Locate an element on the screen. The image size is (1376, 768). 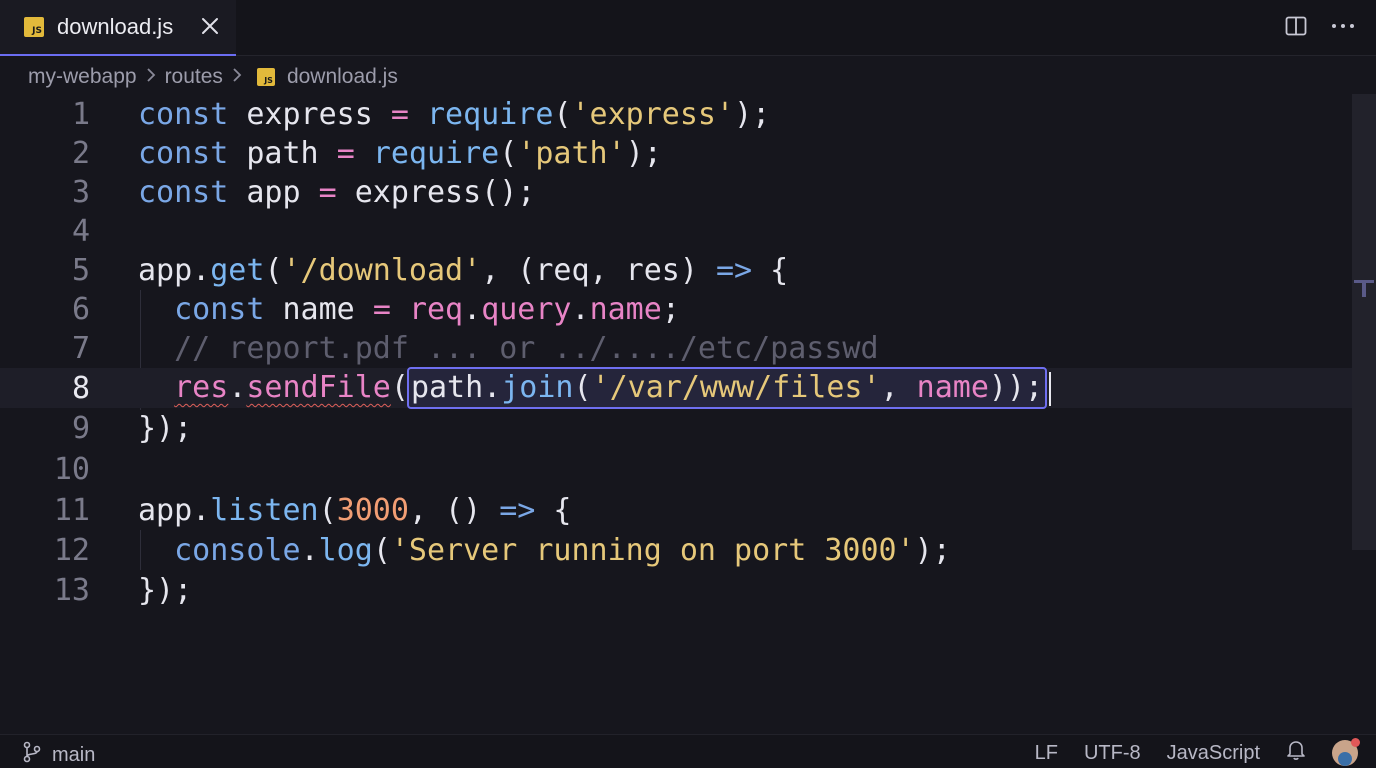
code-line: 13 }); is located at coordinates (676, 590).